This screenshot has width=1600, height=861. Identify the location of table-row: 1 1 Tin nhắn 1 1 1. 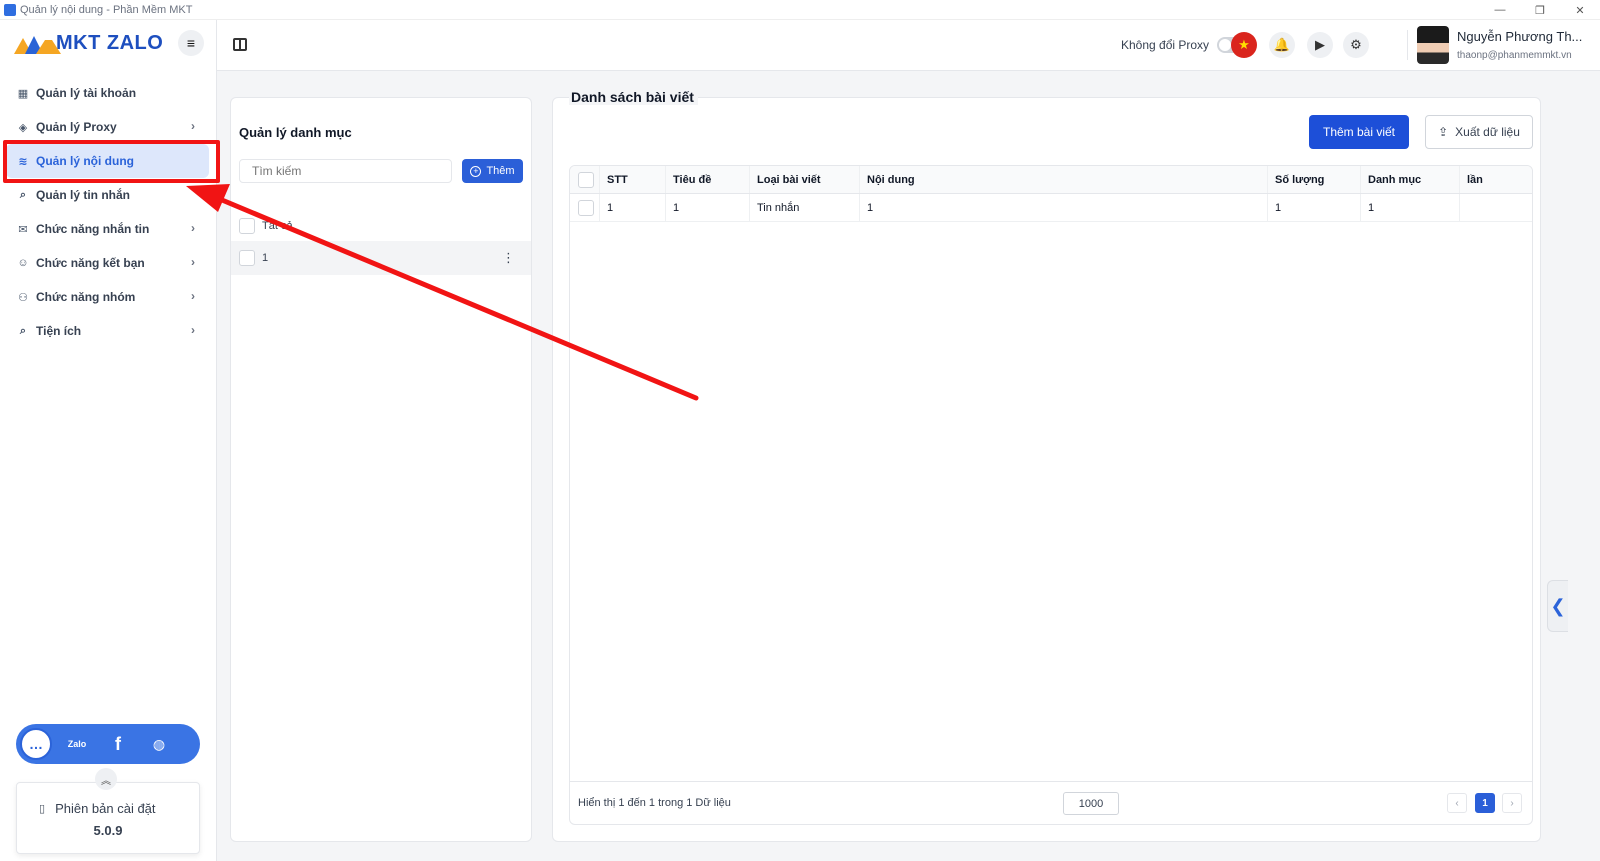
(1051, 208).